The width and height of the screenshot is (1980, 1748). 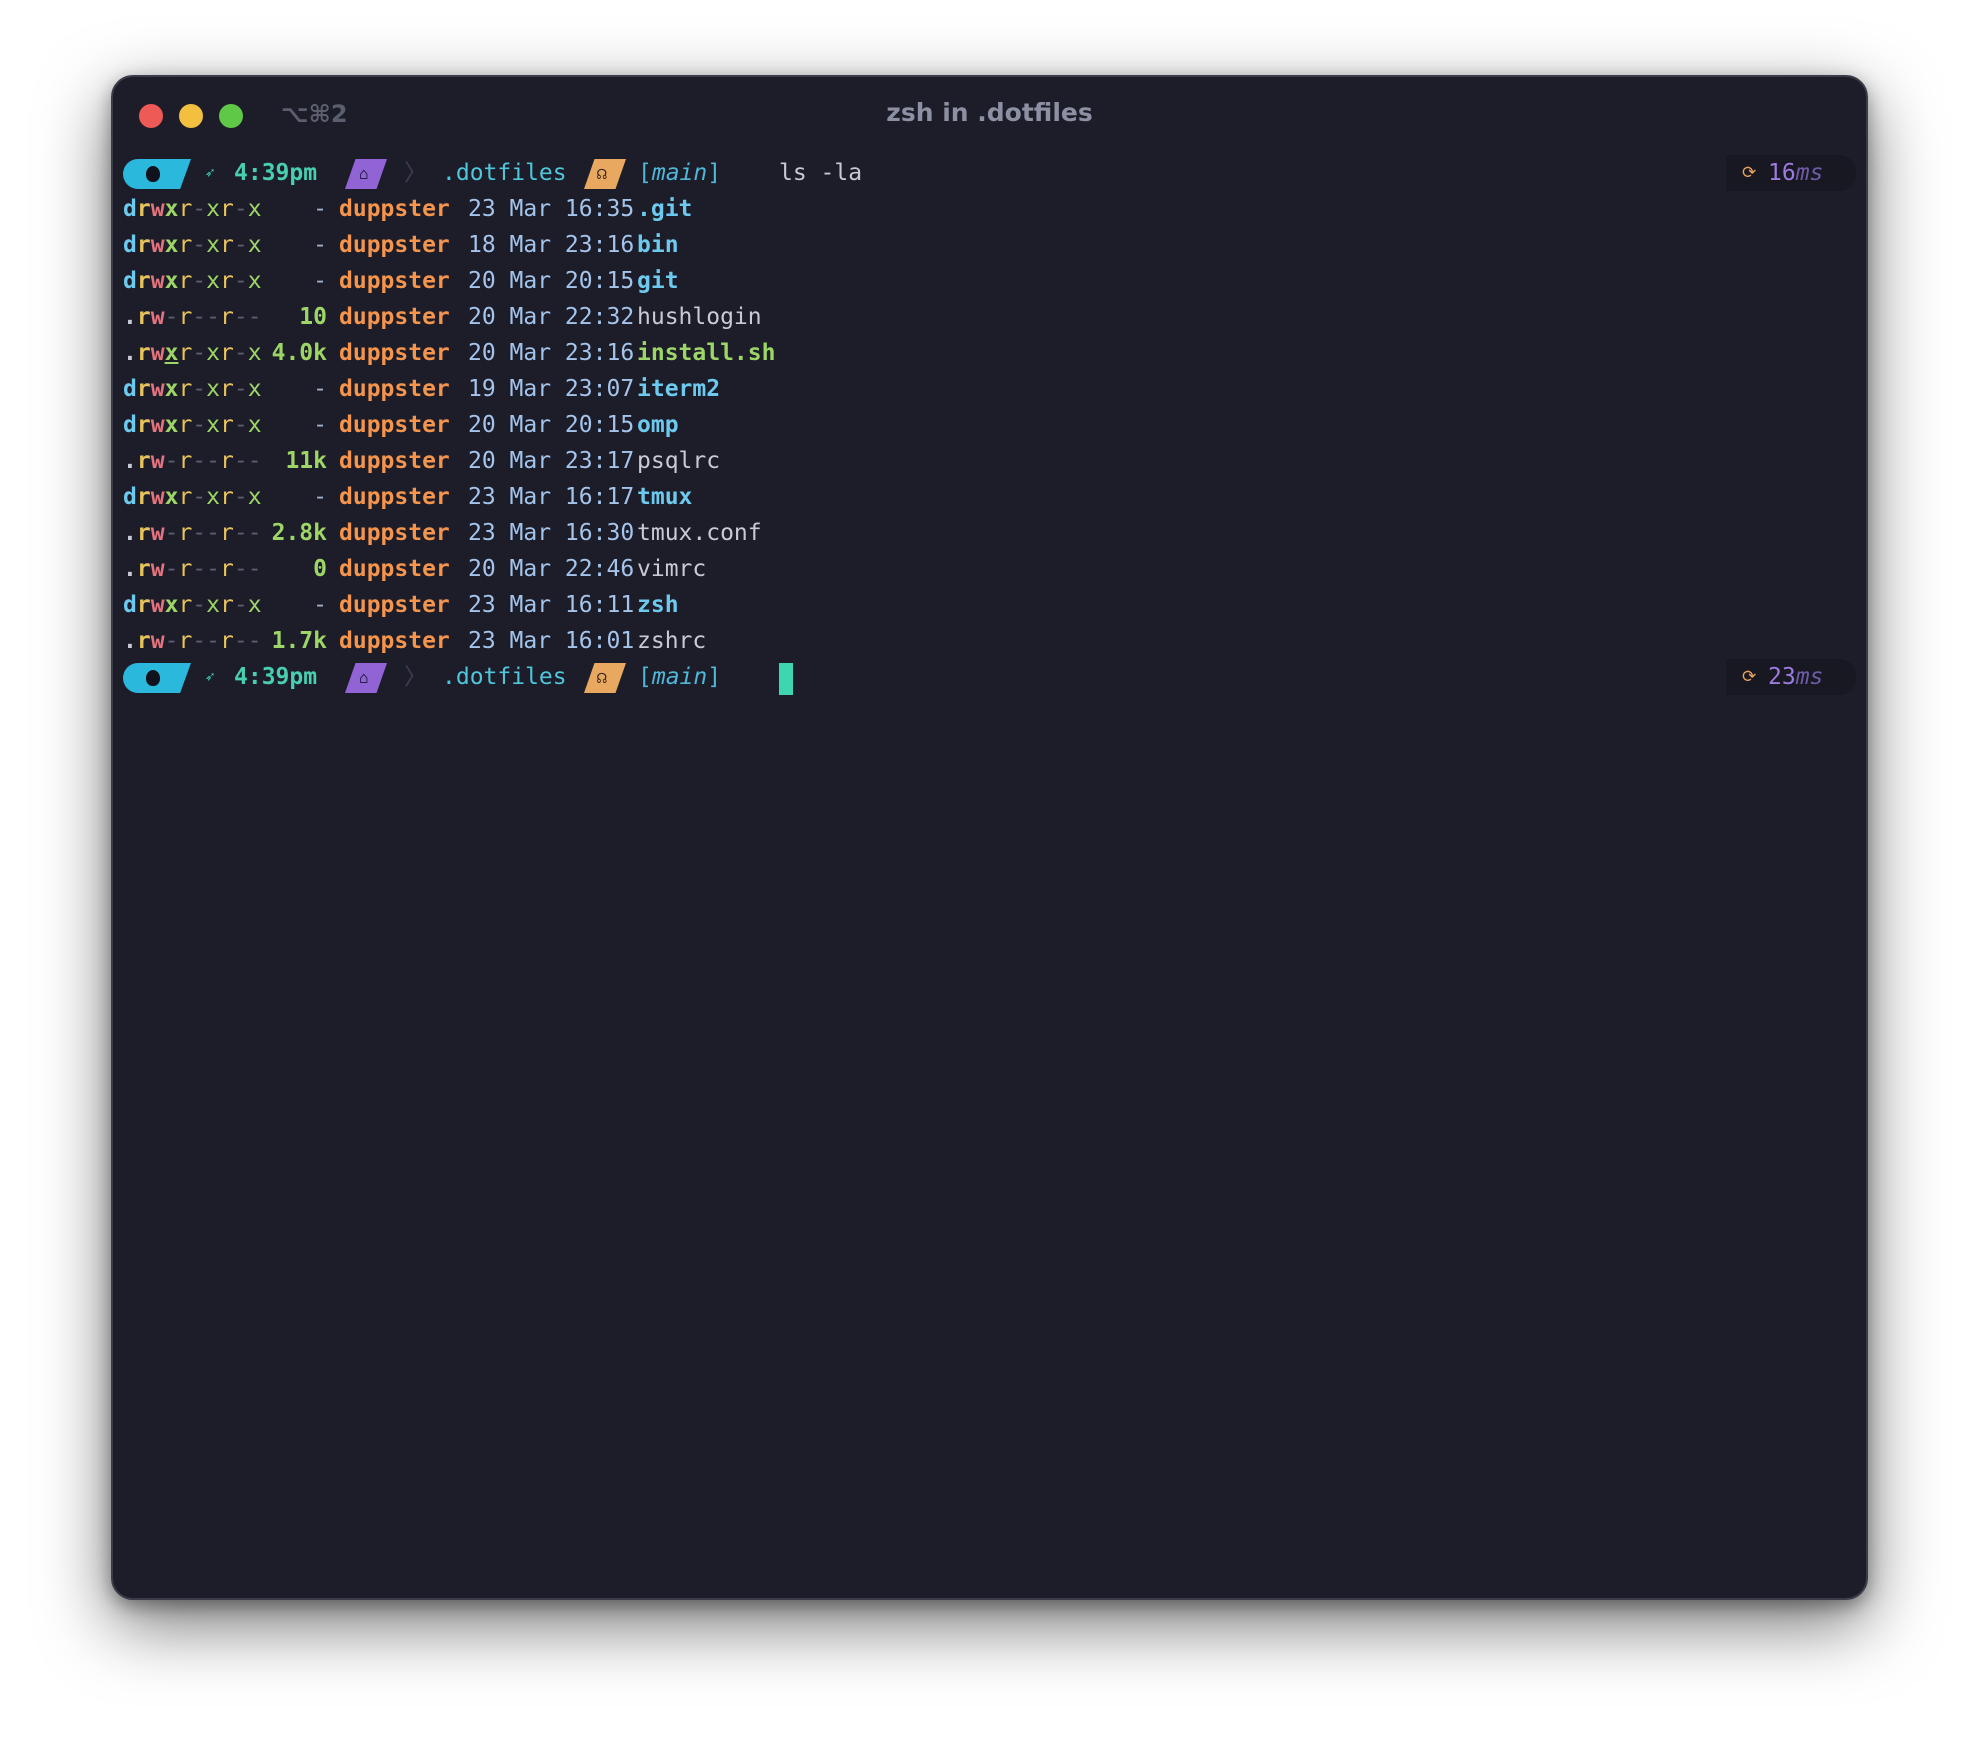 I want to click on file-name: bin, so click(x=658, y=245).